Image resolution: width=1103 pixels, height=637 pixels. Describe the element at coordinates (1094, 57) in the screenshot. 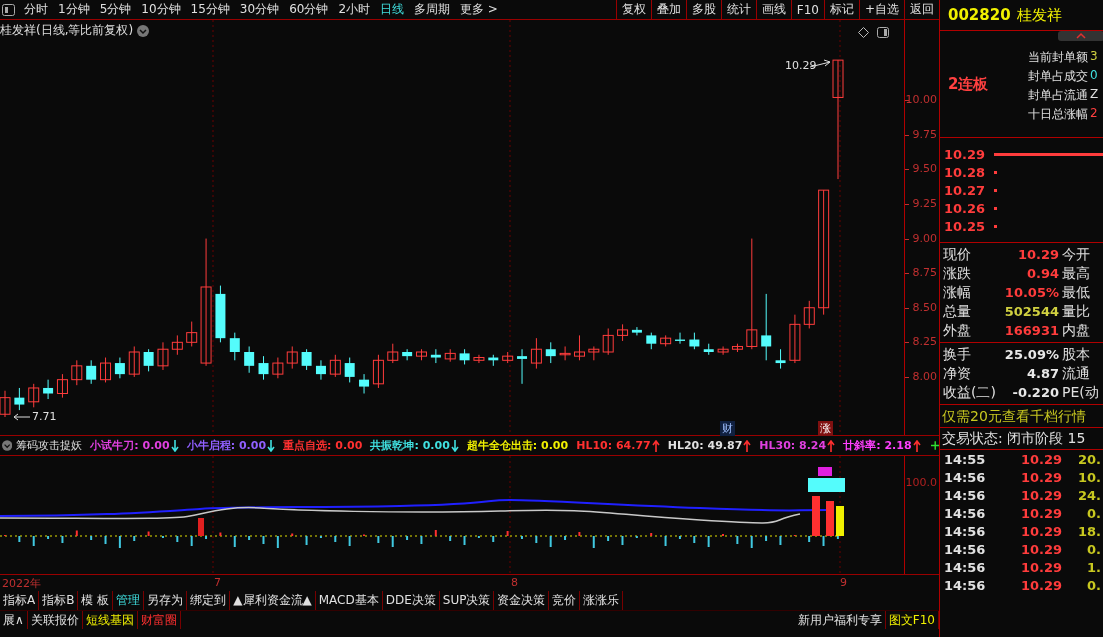

I see `seal-value: 3` at that location.